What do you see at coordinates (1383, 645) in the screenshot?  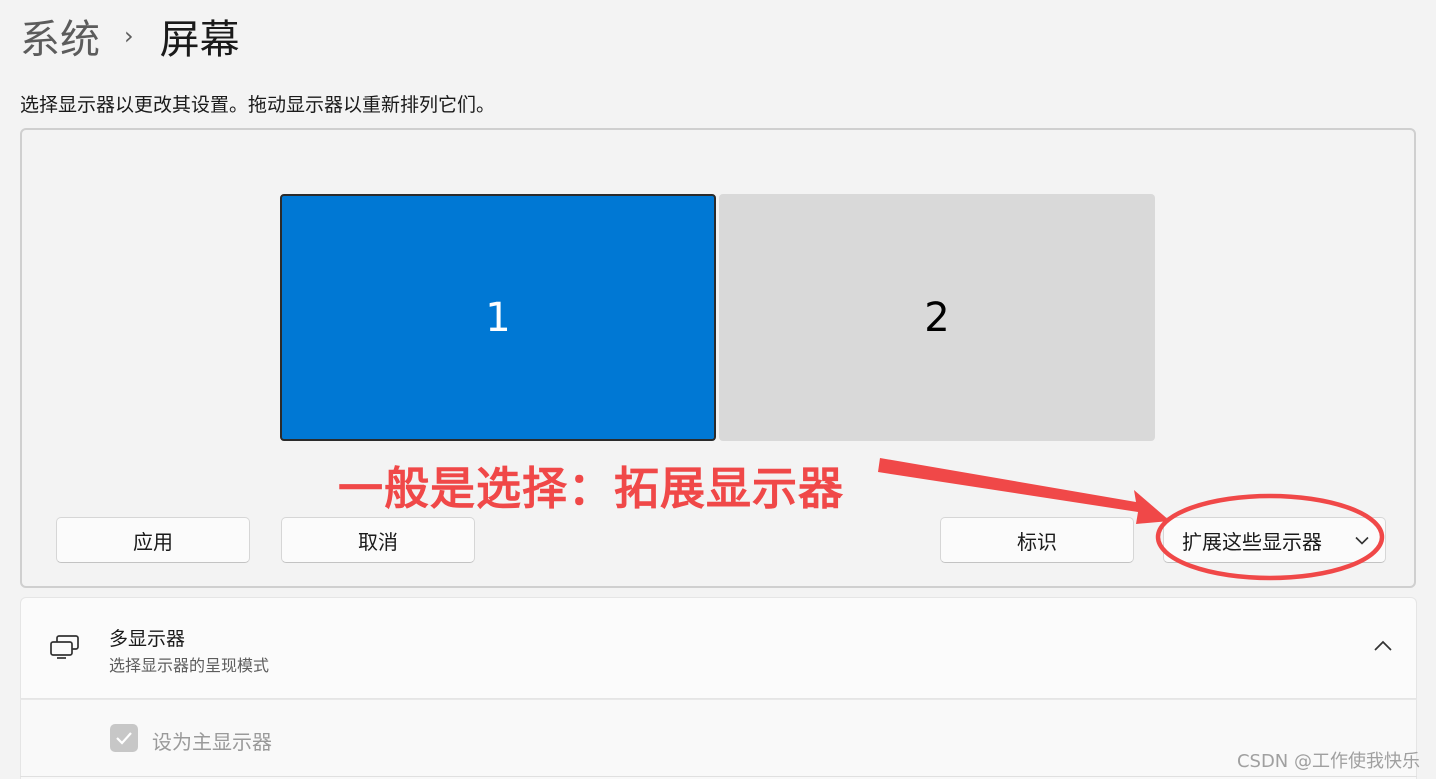 I see `chevron-up-icon` at bounding box center [1383, 645].